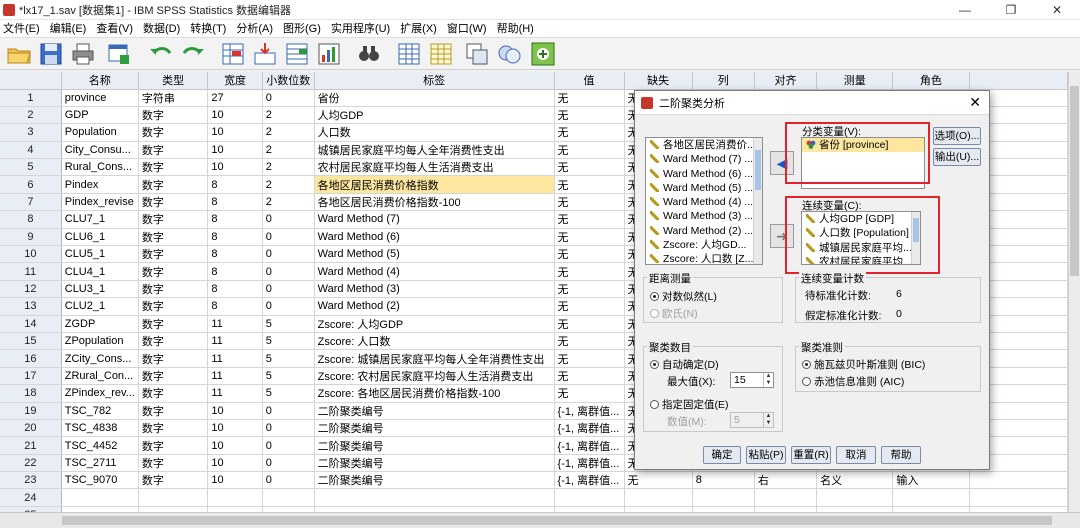 The height and width of the screenshot is (528, 1080). I want to click on radio-loglikelihood: 对数似然(L), so click(683, 296).